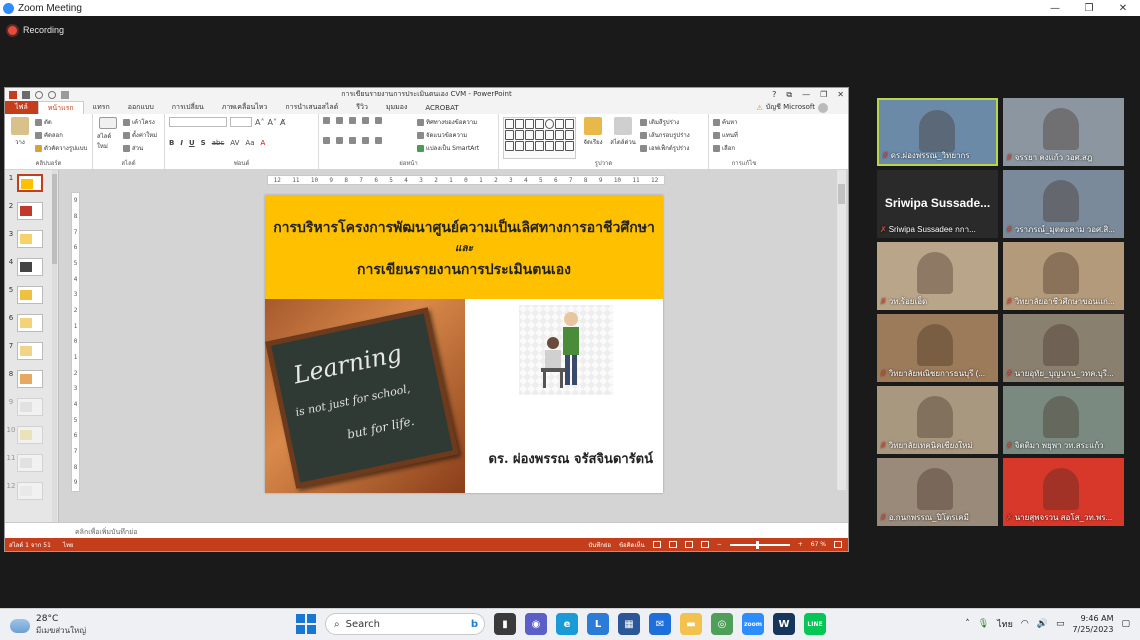 The height and width of the screenshot is (640, 1140). Describe the element at coordinates (753, 624) in the screenshot. I see `zoom-icon: zoom` at that location.